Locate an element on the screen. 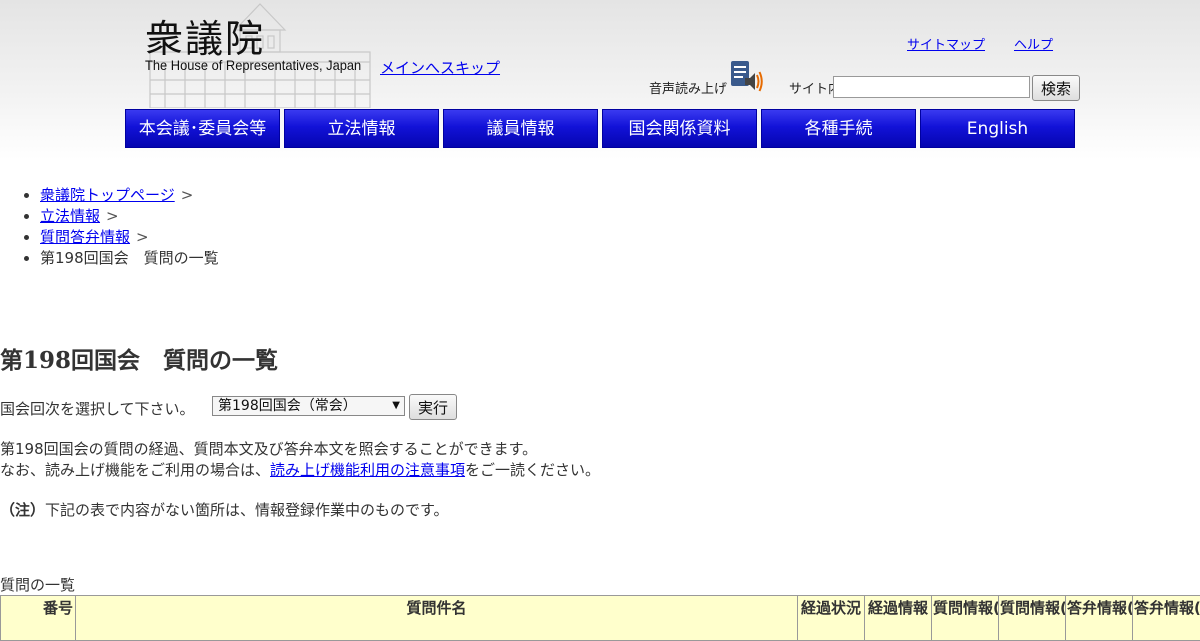  sitemap-link: サイトマップ is located at coordinates (946, 43).